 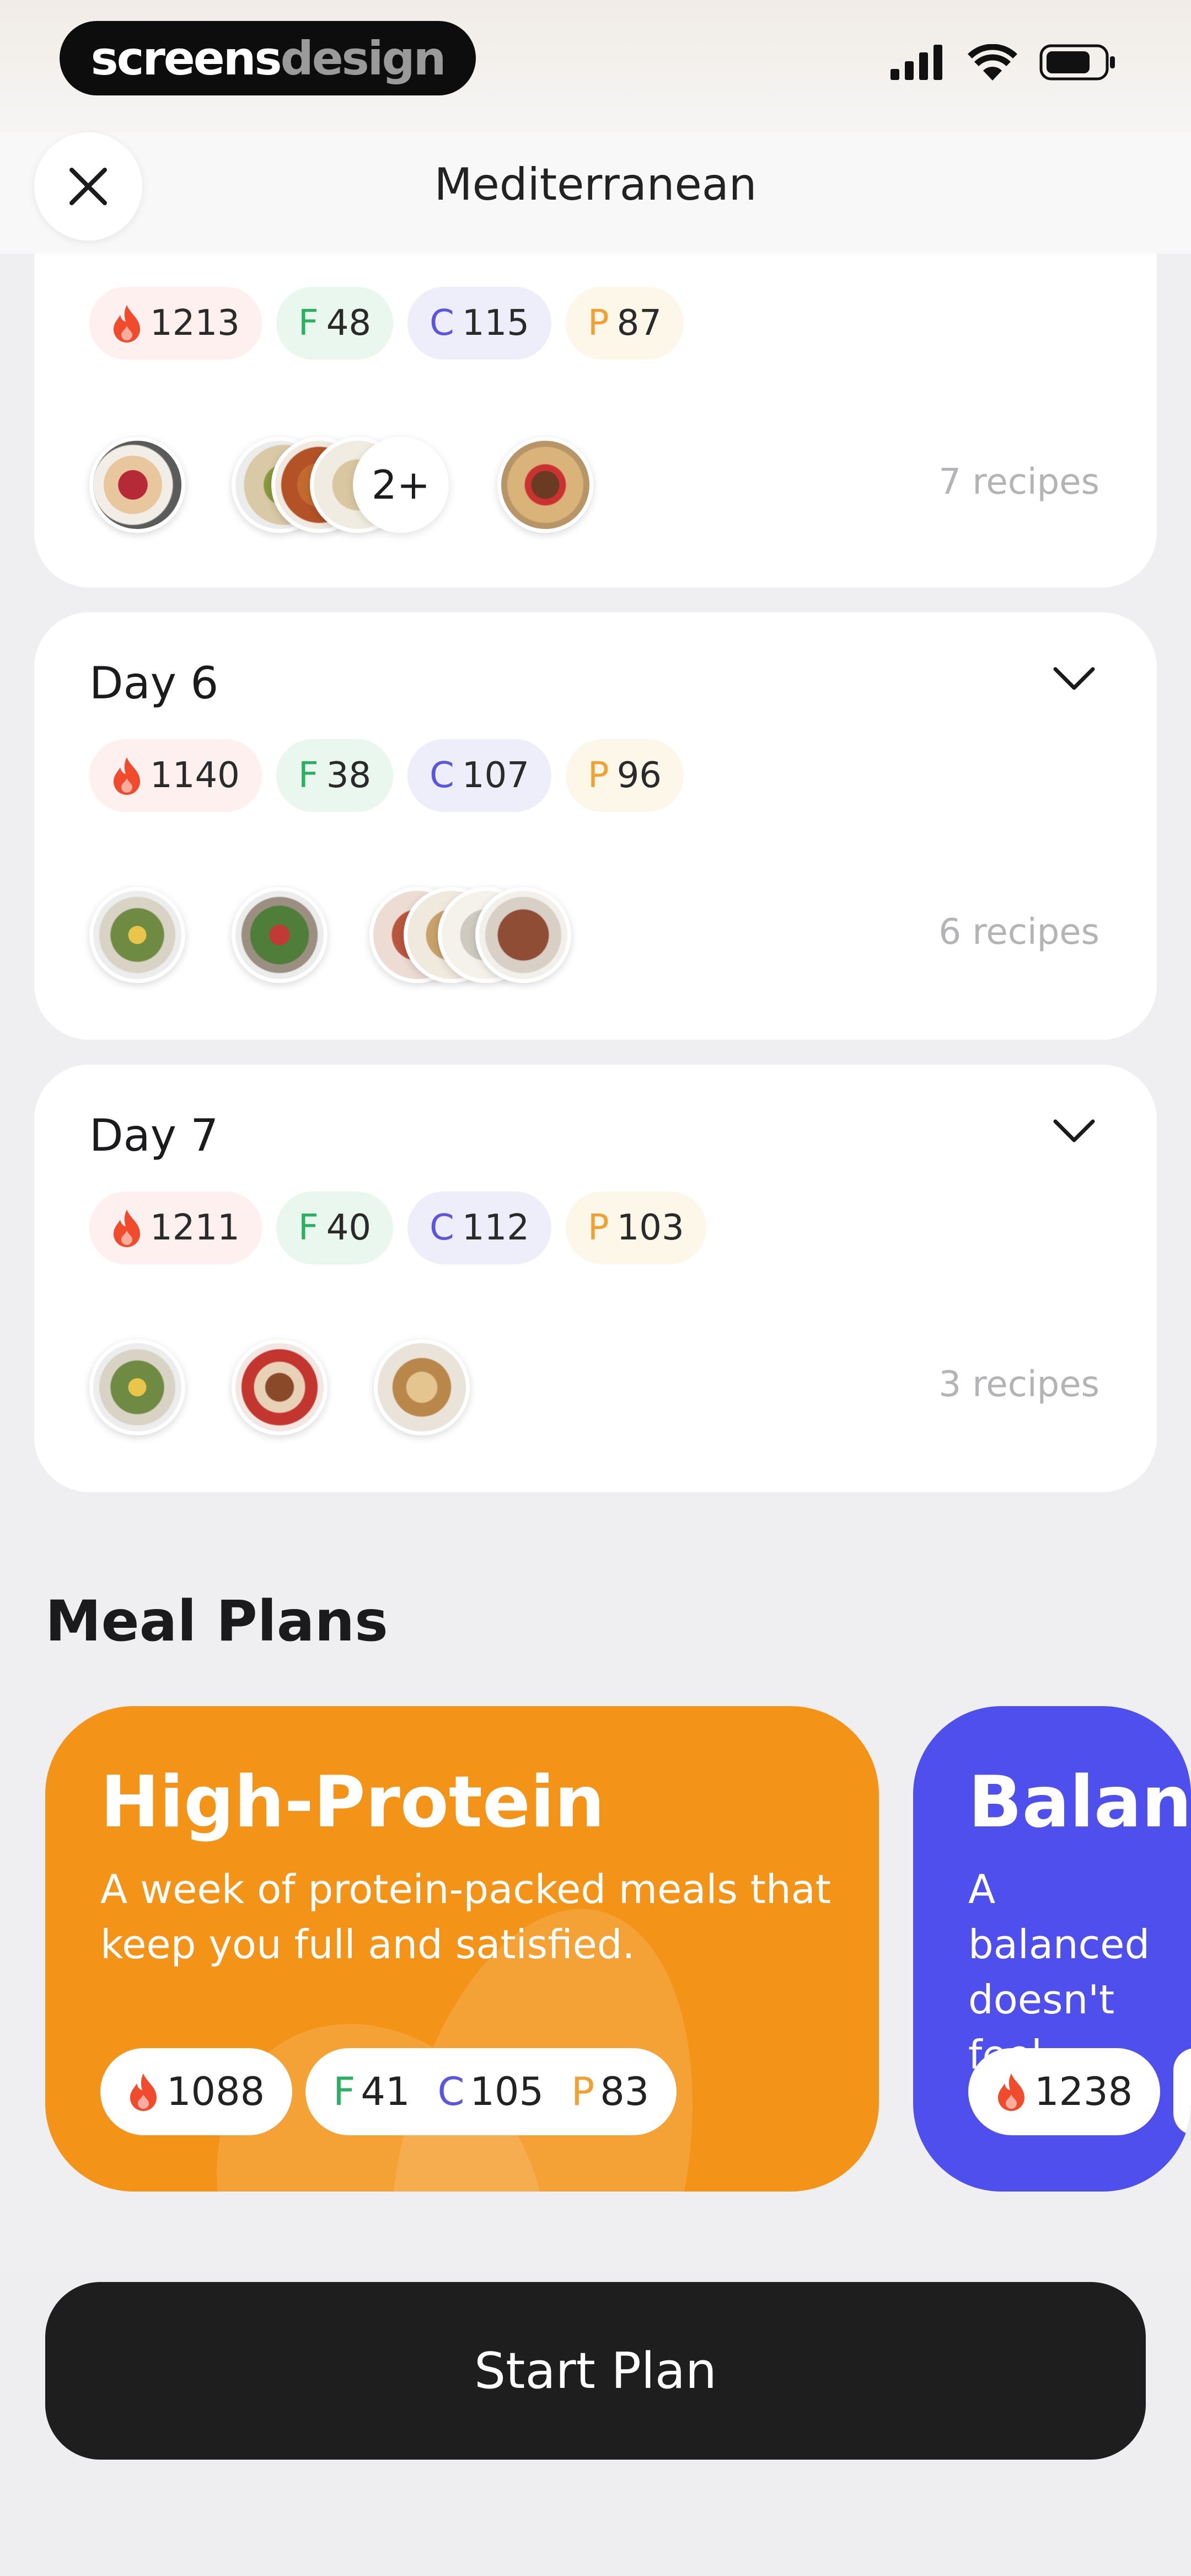 What do you see at coordinates (349, 1227) in the screenshot?
I see `fat-value: 40` at bounding box center [349, 1227].